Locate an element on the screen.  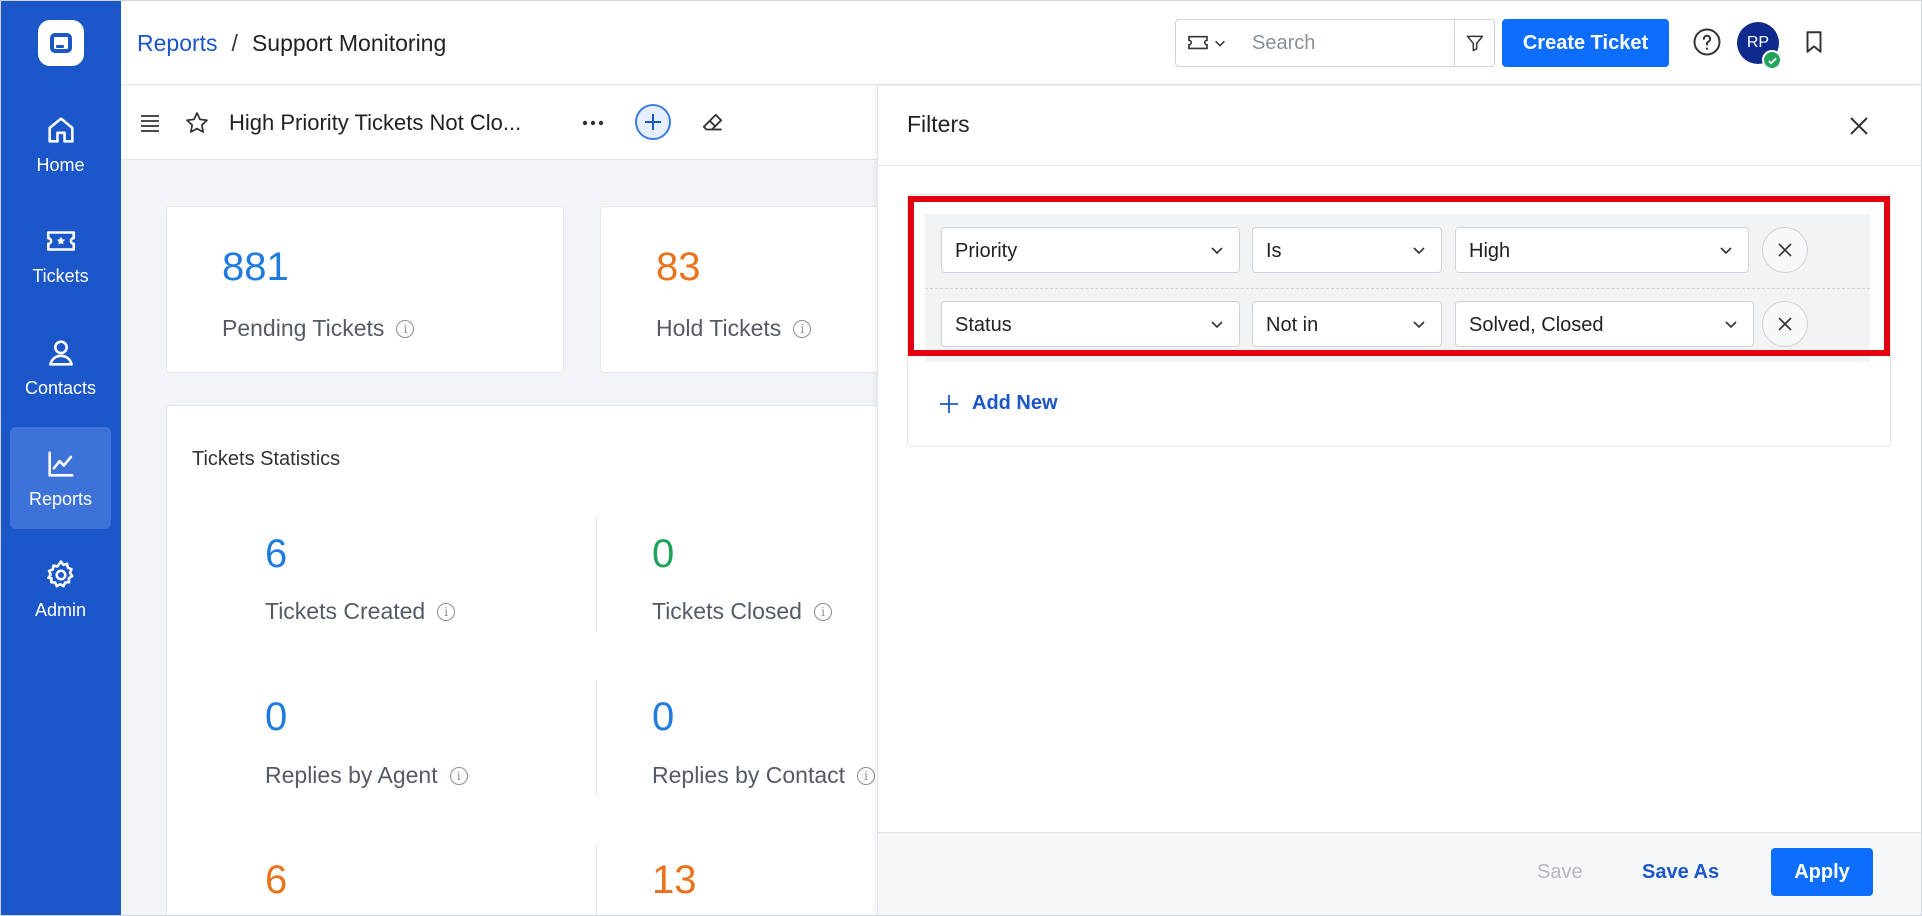
sidebar-item-label: Tickets is located at coordinates (60, 275).